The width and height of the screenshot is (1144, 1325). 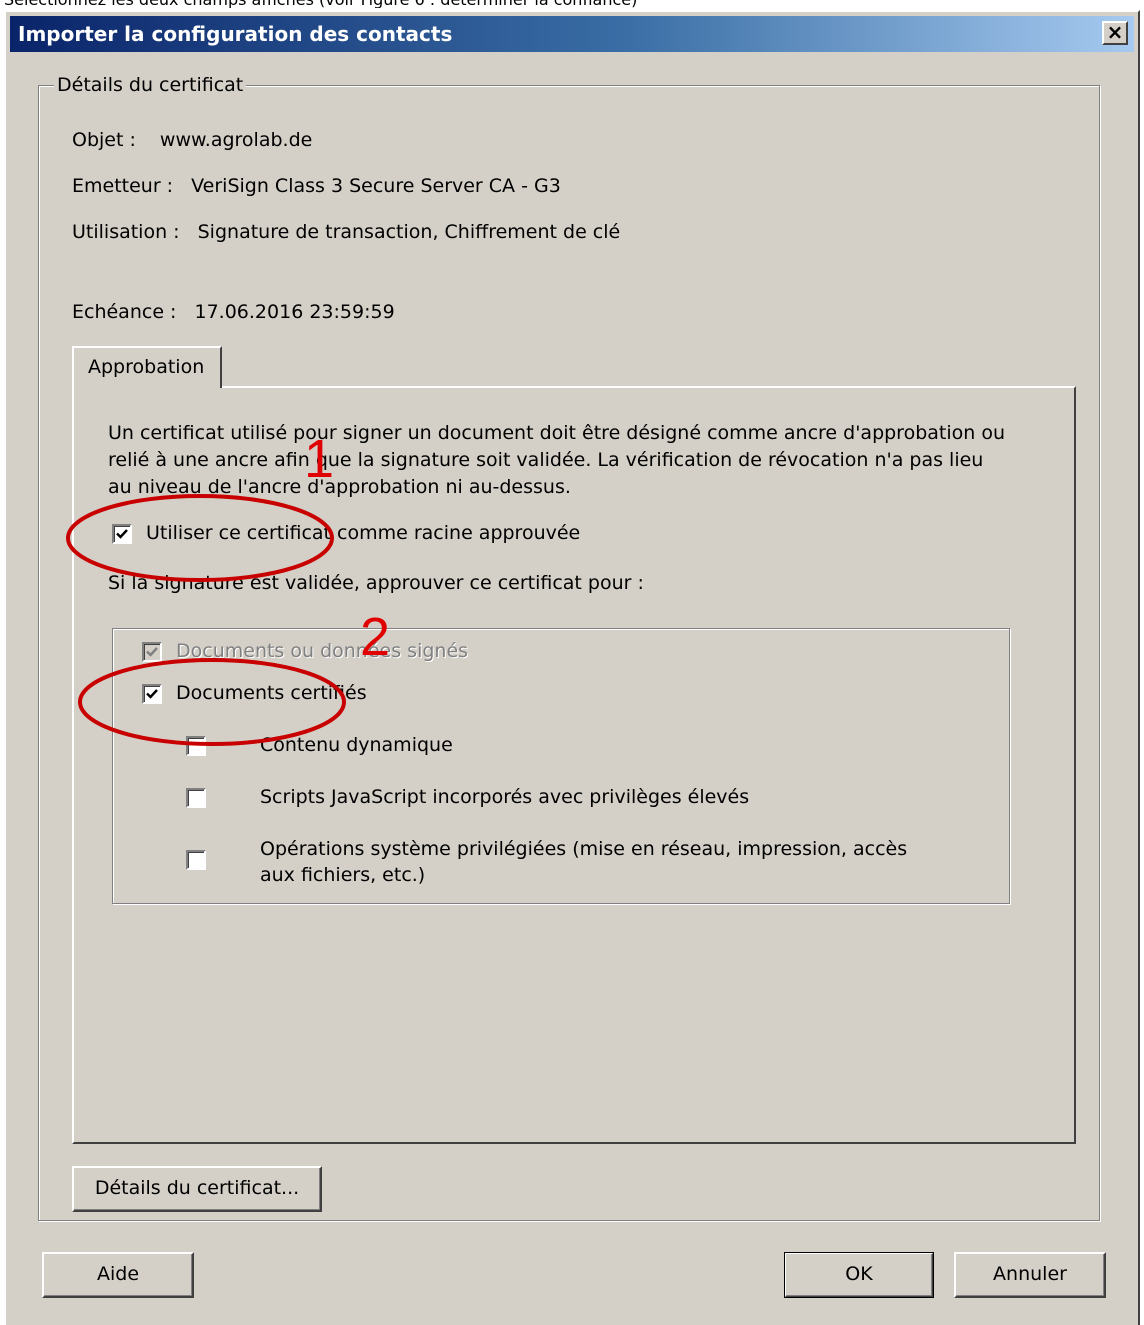 What do you see at coordinates (150, 85) in the screenshot?
I see `certificate-details-legend: Détails du certificat` at bounding box center [150, 85].